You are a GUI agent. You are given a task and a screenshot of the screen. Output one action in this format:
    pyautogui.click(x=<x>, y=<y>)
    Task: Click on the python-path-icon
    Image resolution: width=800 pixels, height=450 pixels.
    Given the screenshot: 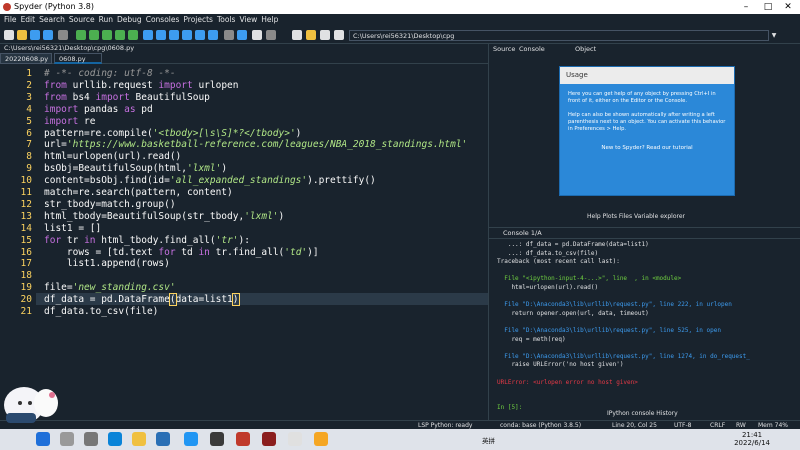 What is the action you would take?
    pyautogui.click(x=271, y=35)
    